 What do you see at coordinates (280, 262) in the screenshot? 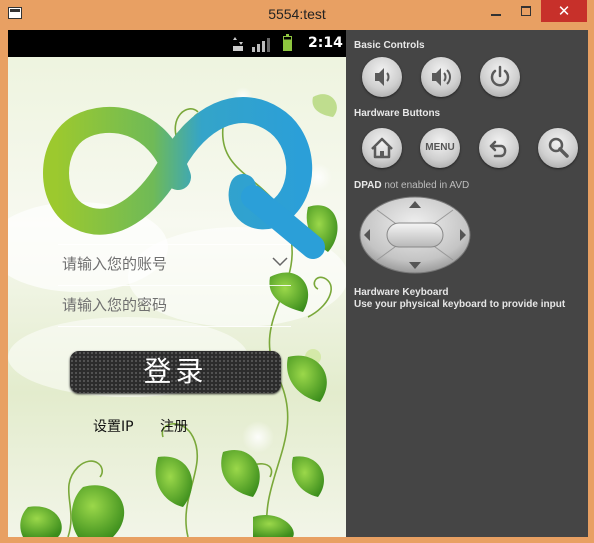
I see `chevron-down-icon` at bounding box center [280, 262].